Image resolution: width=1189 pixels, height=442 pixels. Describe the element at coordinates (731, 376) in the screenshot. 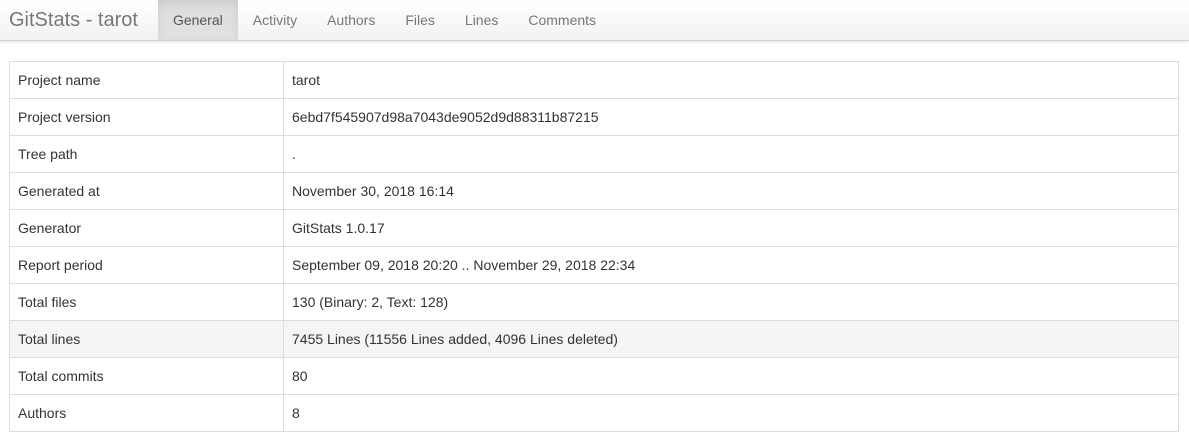

I see `row-value: 80` at that location.